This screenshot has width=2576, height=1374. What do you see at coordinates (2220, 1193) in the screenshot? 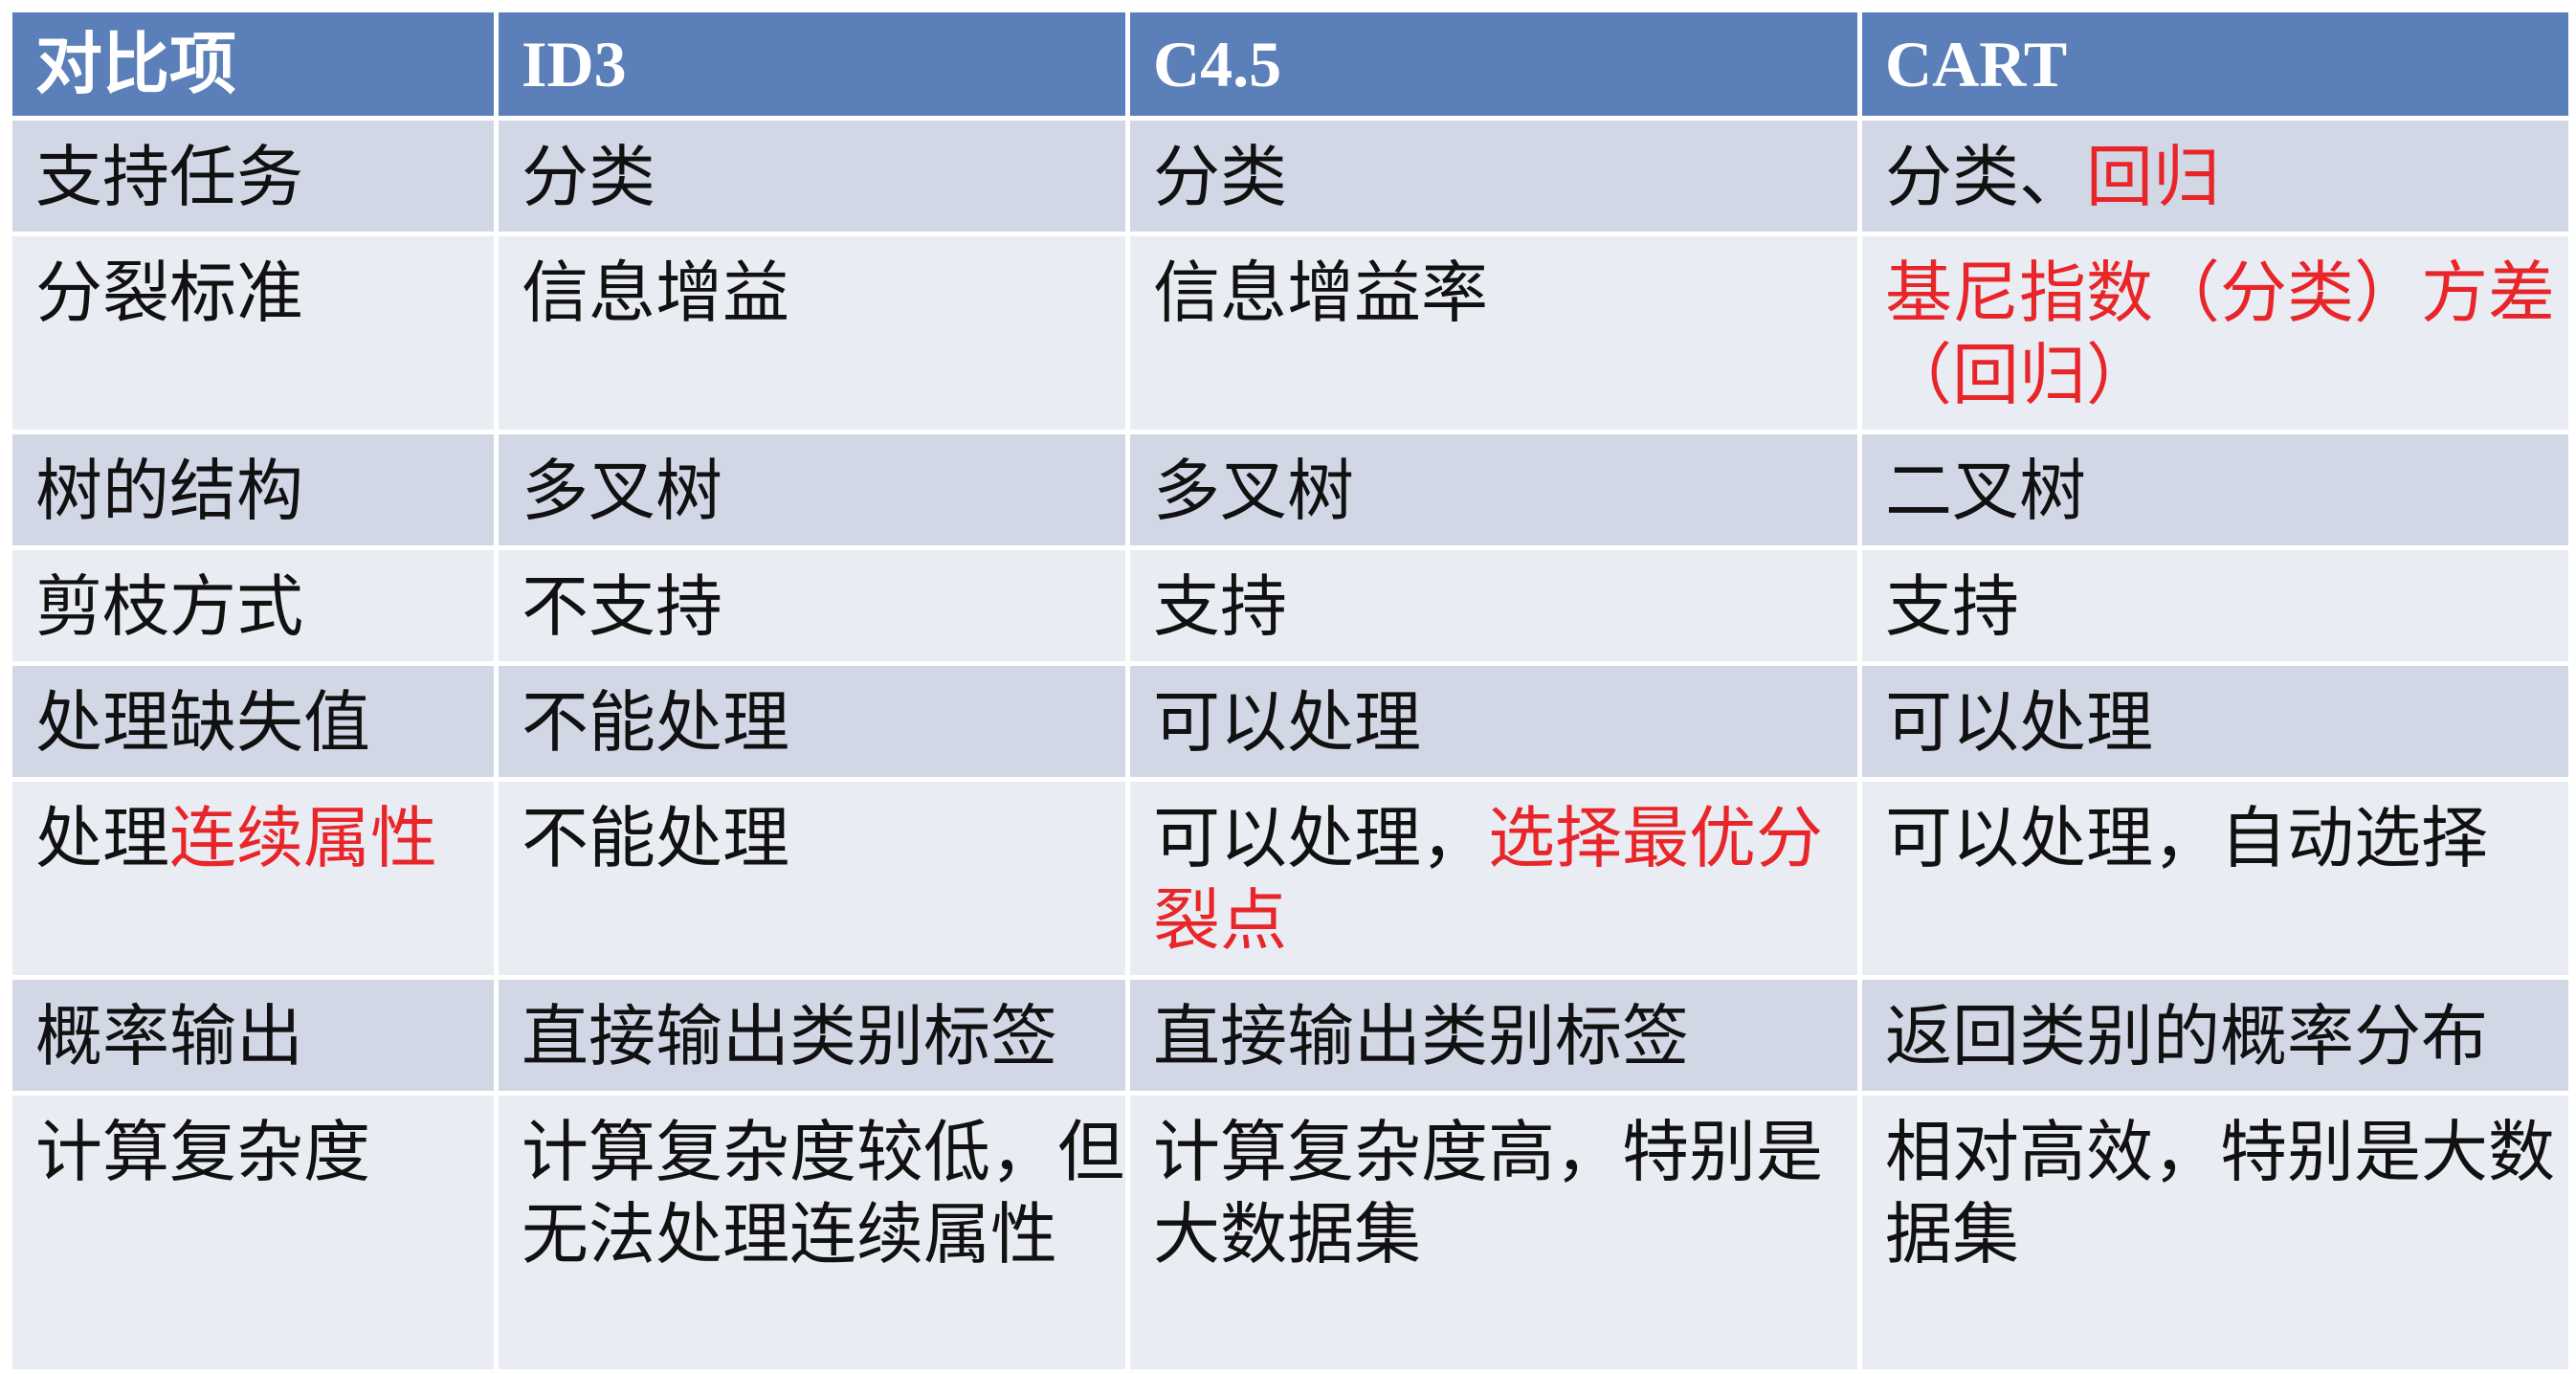
I see `cell-text: 相对高效，特别是大数据集` at bounding box center [2220, 1193].